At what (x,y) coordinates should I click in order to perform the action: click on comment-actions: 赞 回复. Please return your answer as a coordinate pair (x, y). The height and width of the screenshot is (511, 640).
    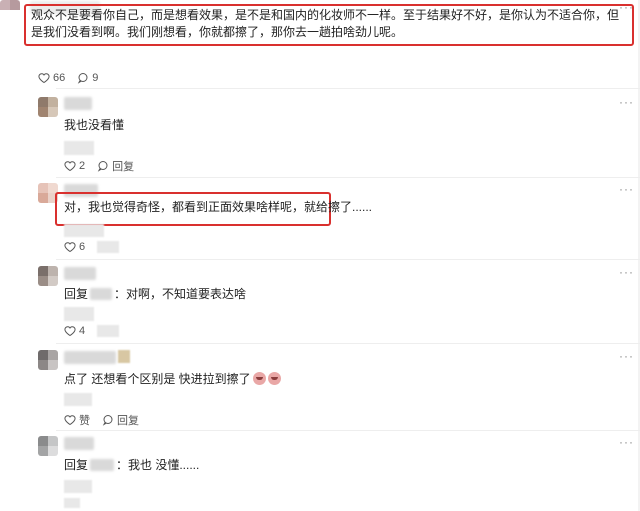
    Looking at the image, I should click on (107, 420).